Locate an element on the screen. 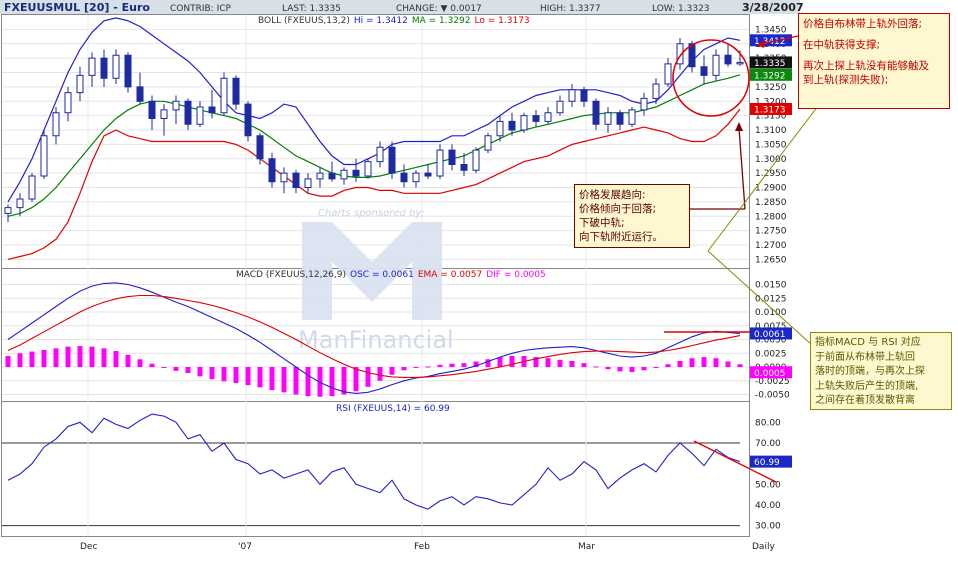  rsi-tick-label: 50.00 is located at coordinates (768, 485).